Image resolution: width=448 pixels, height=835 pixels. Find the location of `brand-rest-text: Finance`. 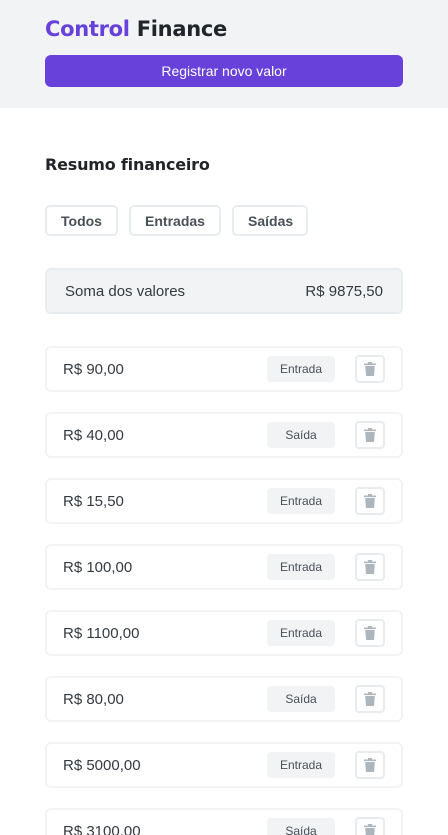

brand-rest-text: Finance is located at coordinates (178, 29).